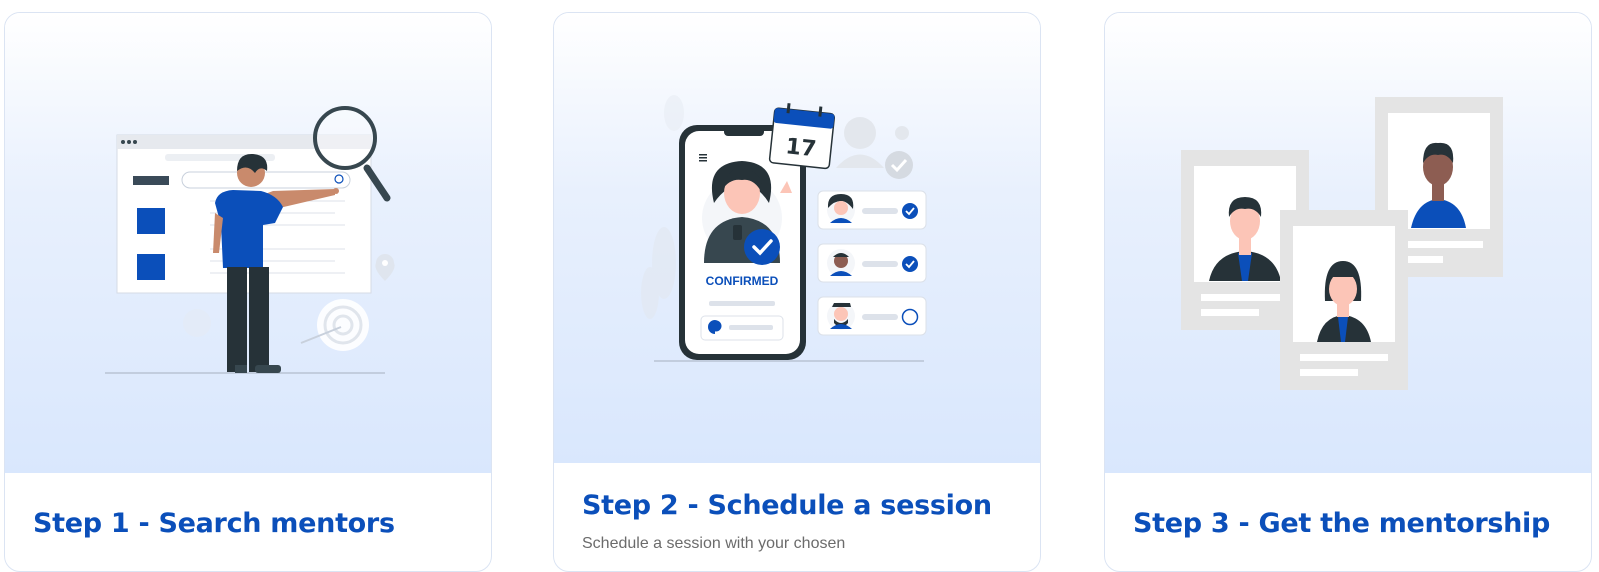  Describe the element at coordinates (662, 207) in the screenshot. I see `plant-decoration` at that location.